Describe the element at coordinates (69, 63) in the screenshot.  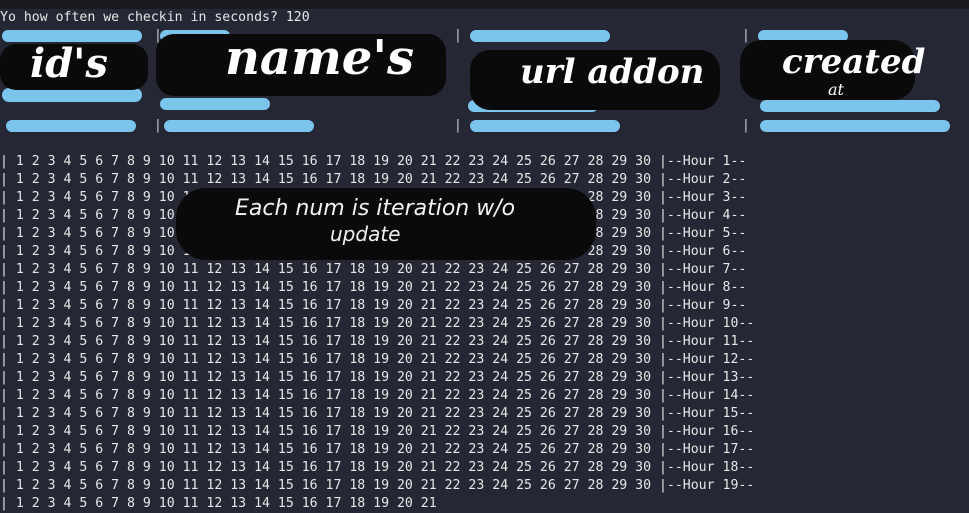
I see `ids-label: id's` at that location.